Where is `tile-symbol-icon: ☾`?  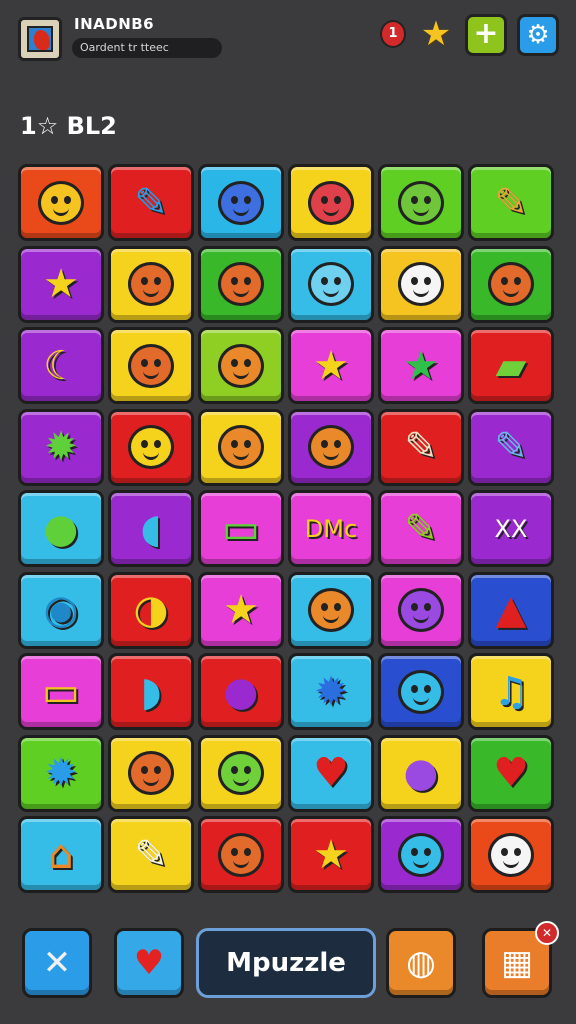
tile-symbol-icon: ☾ is located at coordinates (61, 365).